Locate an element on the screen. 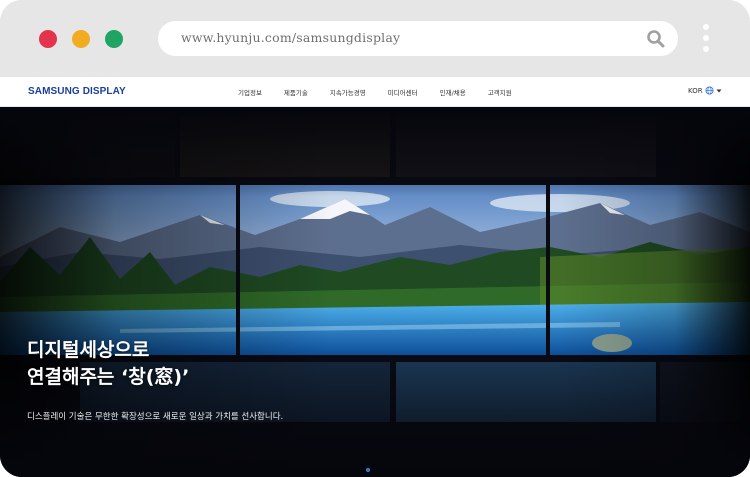  samsung-display-logo: SAMSUNG DISPLAY is located at coordinates (77, 91).